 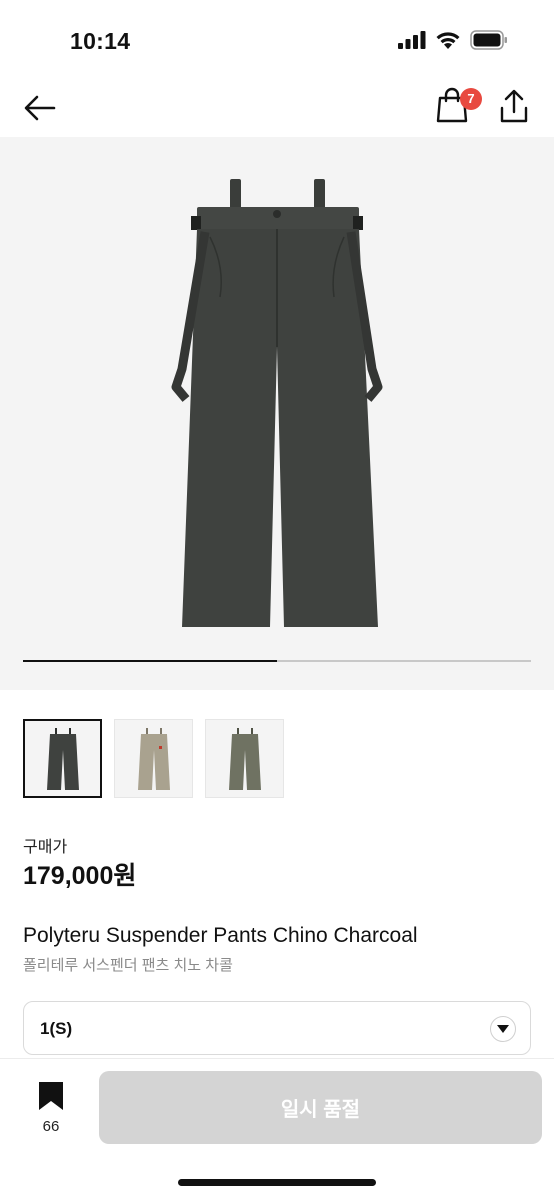 What do you see at coordinates (128, 965) in the screenshot?
I see `product-title-ko: 폴리테루 서스펜더 팬츠 치노 차콜` at bounding box center [128, 965].